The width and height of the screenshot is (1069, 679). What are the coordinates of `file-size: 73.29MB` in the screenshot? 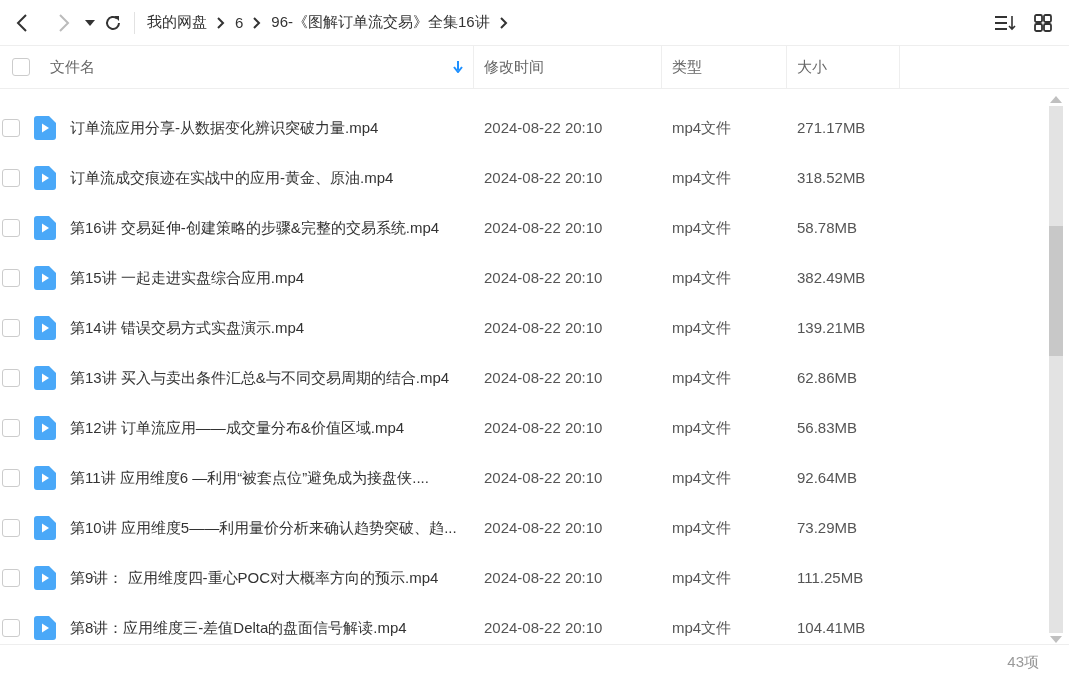 It's located at (827, 527).